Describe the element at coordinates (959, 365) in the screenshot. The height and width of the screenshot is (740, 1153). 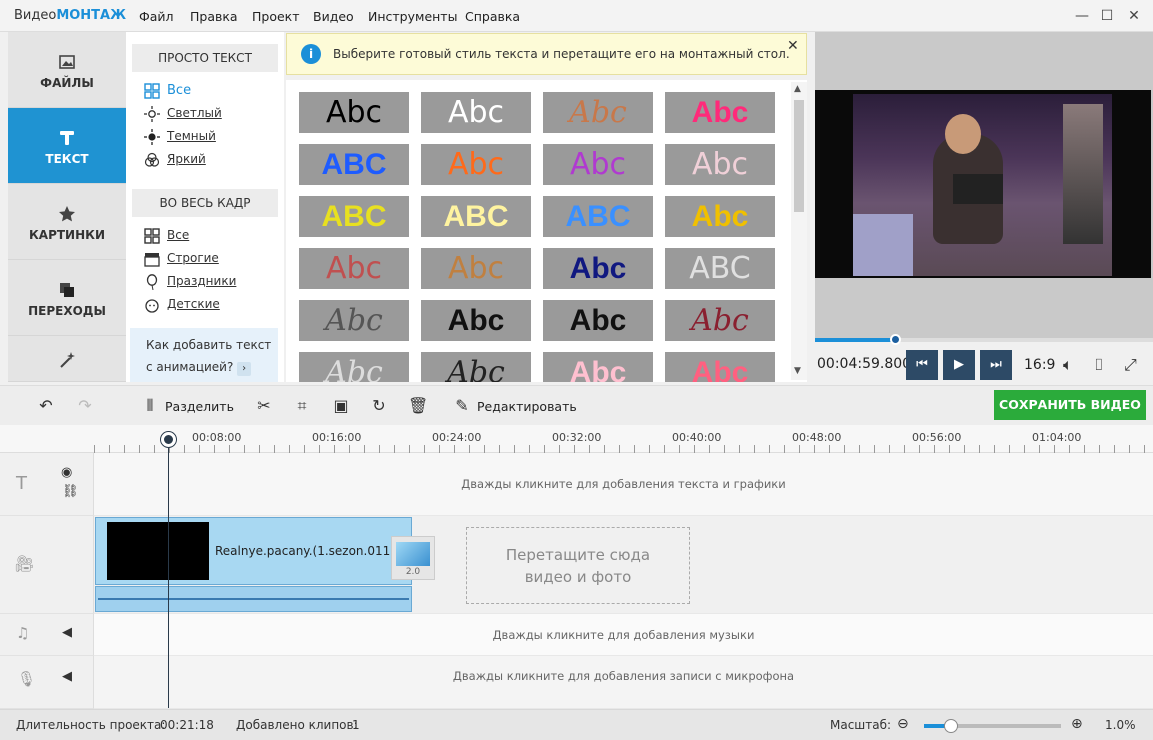
I see `play-button: ▶` at that location.